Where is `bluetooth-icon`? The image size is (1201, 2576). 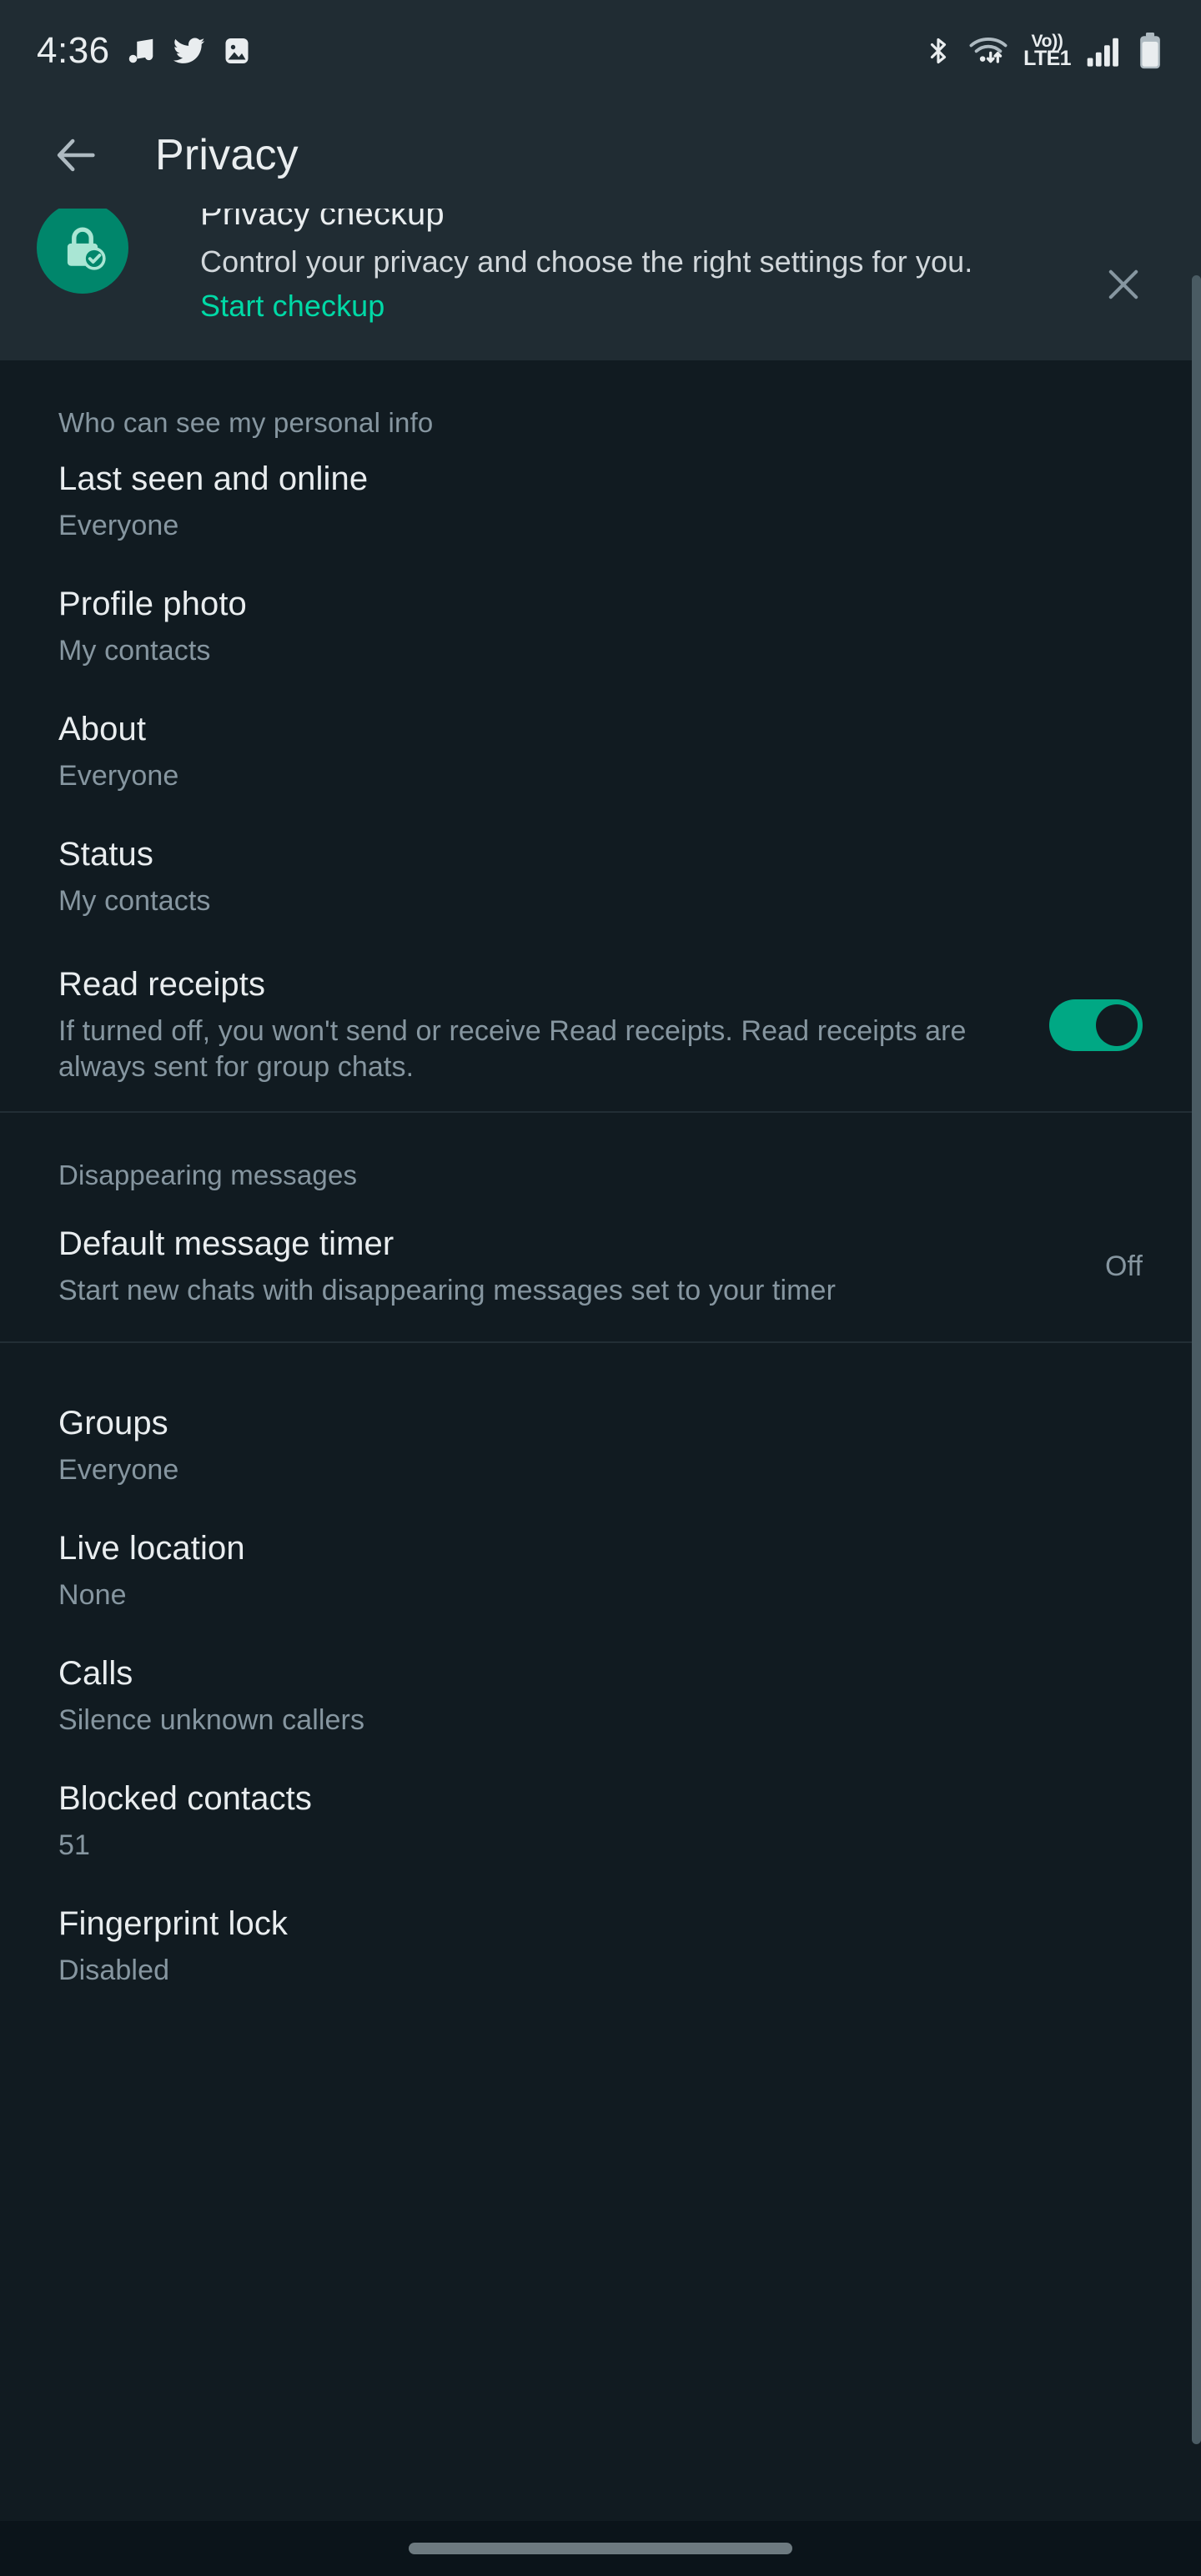 bluetooth-icon is located at coordinates (938, 50).